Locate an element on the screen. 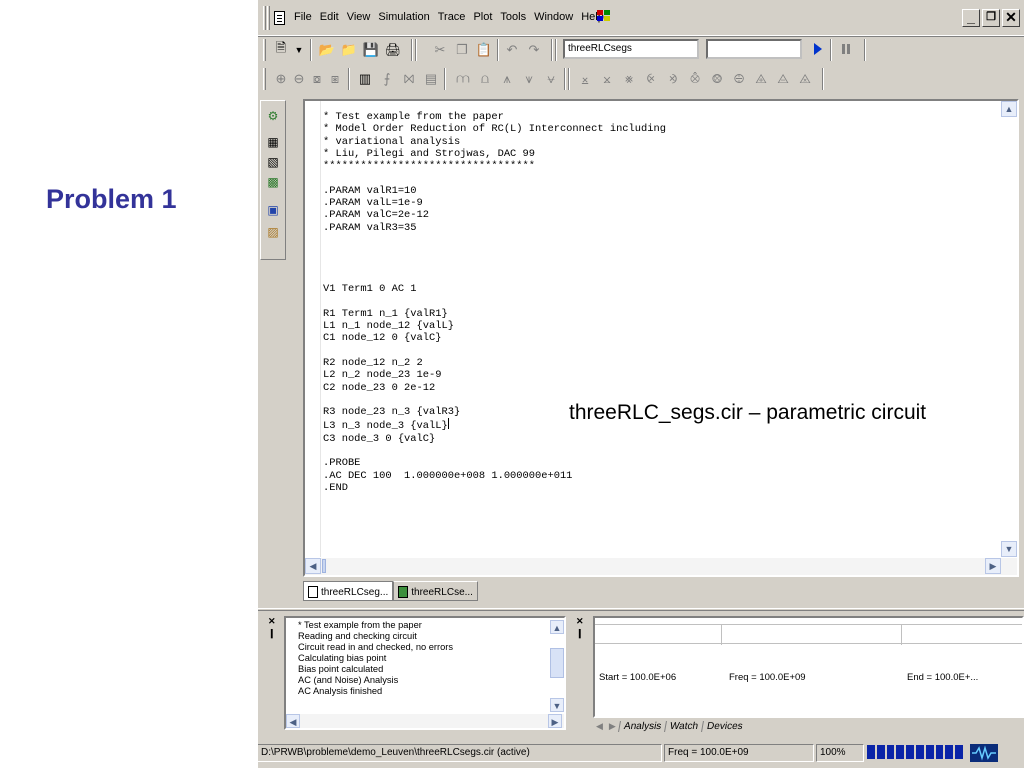  menubar-grip is located at coordinates (264, 18).